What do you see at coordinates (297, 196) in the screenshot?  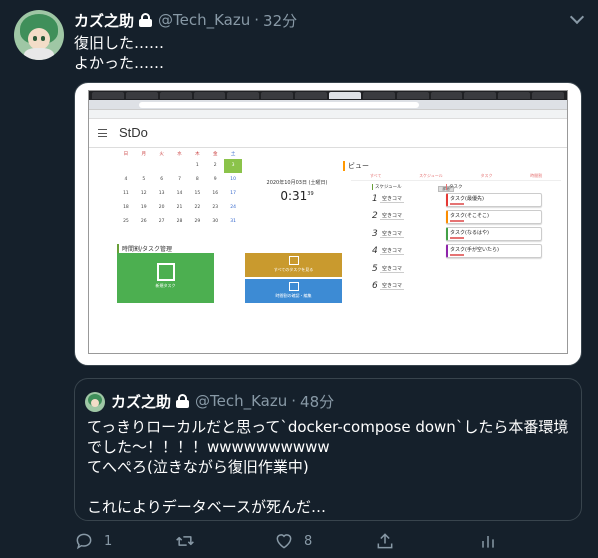 I see `clock-time: 0:3139` at bounding box center [297, 196].